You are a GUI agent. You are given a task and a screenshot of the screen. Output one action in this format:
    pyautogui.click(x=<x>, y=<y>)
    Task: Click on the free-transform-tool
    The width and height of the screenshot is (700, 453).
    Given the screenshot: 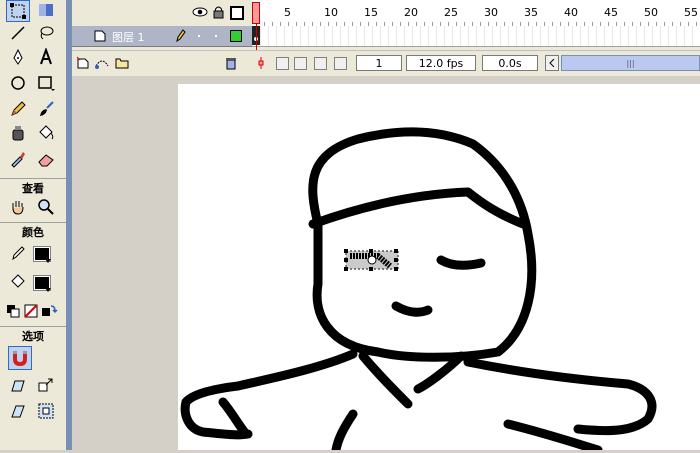 What is the action you would take?
    pyautogui.click(x=18, y=11)
    